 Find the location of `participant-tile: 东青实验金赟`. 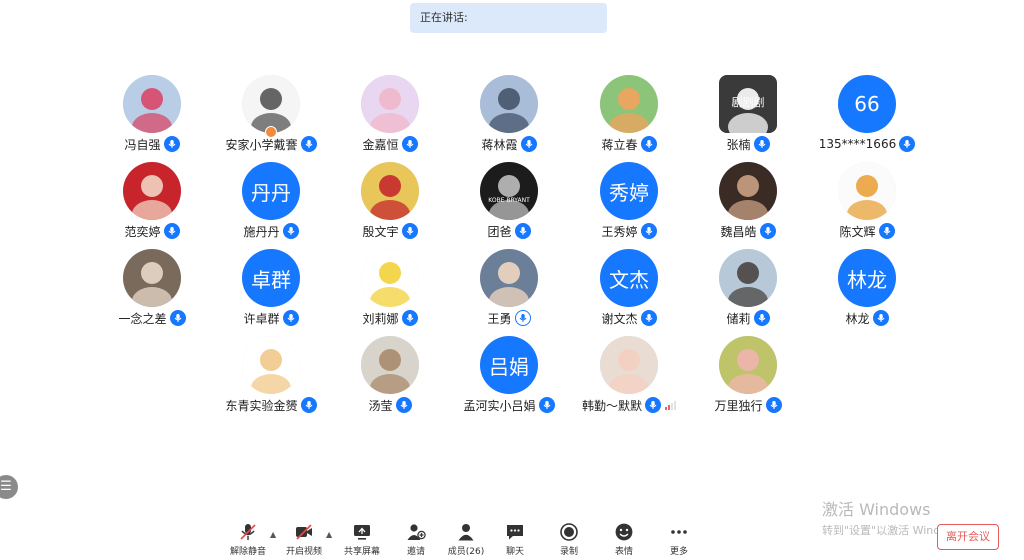

participant-tile: 东青实验金赟 is located at coordinates (271, 379).